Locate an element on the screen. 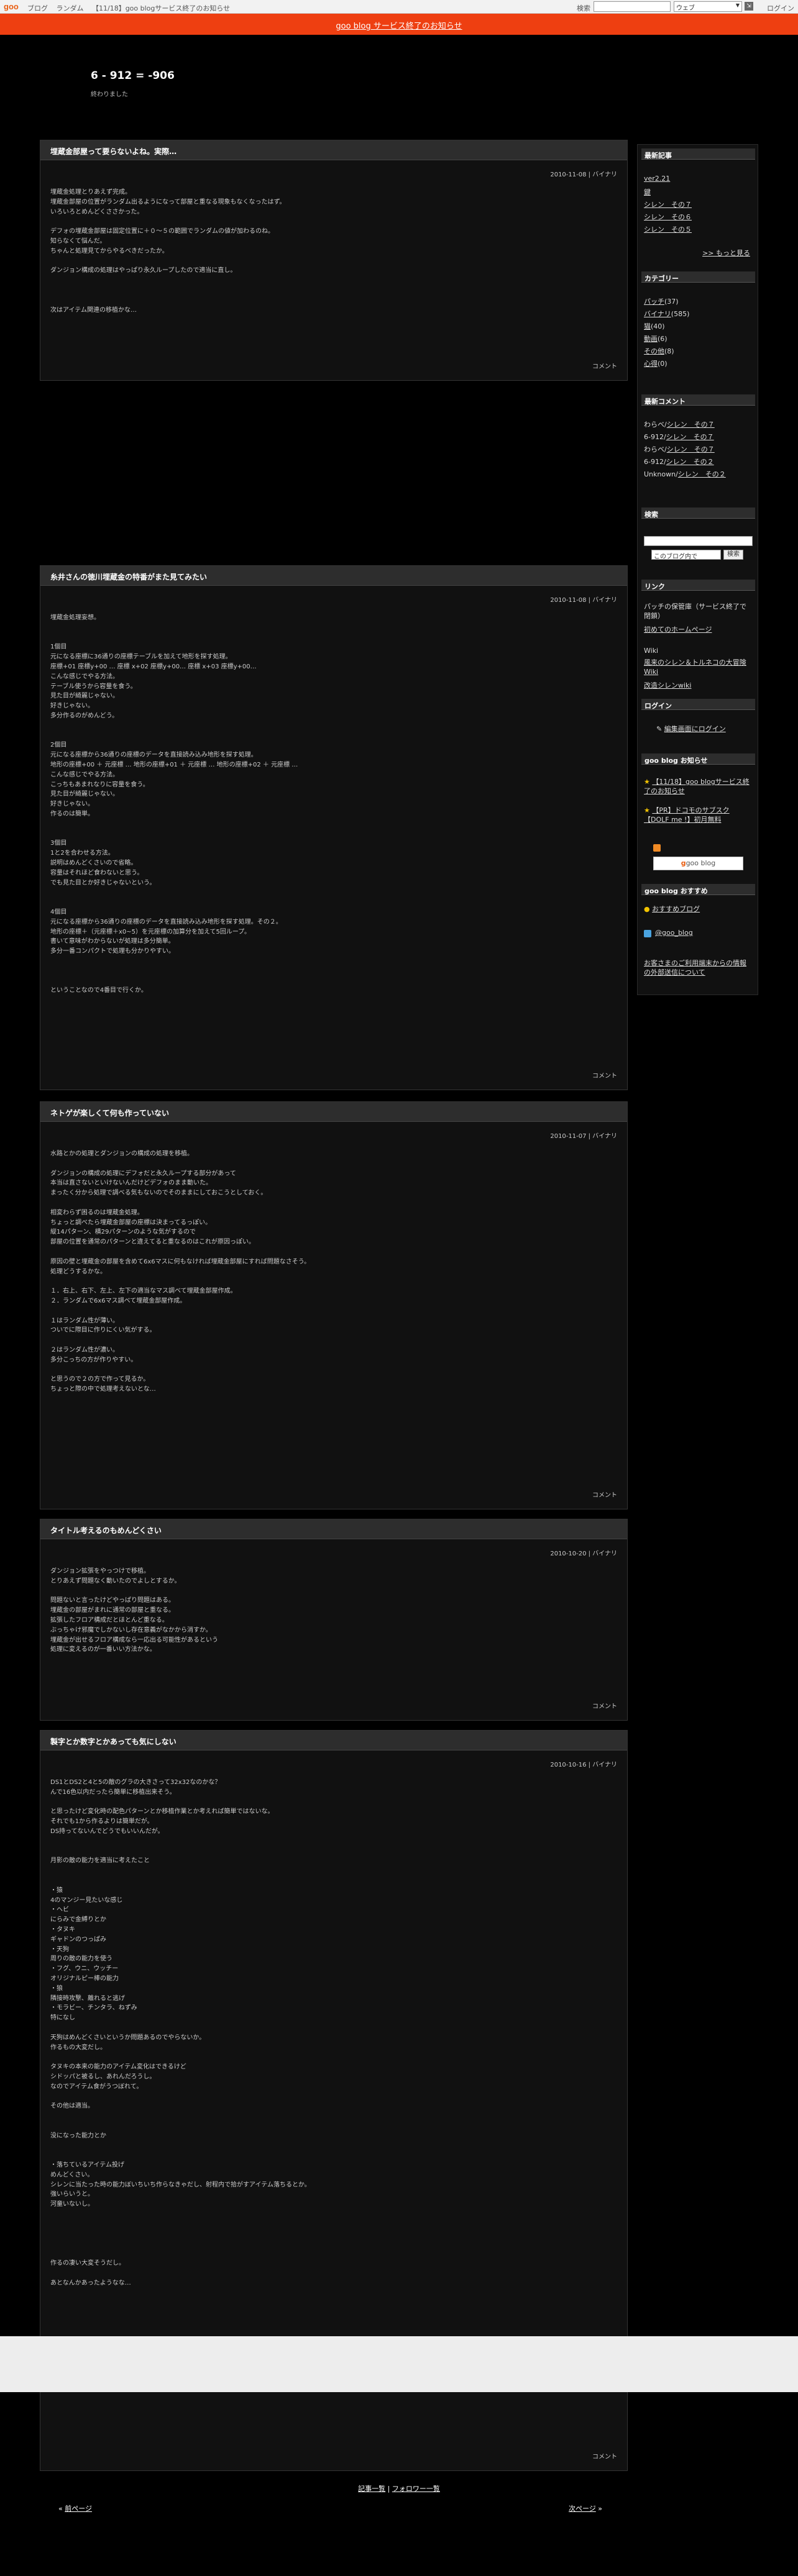 This screenshot has width=798, height=2576. categories-heading: カテゴリー is located at coordinates (698, 277).